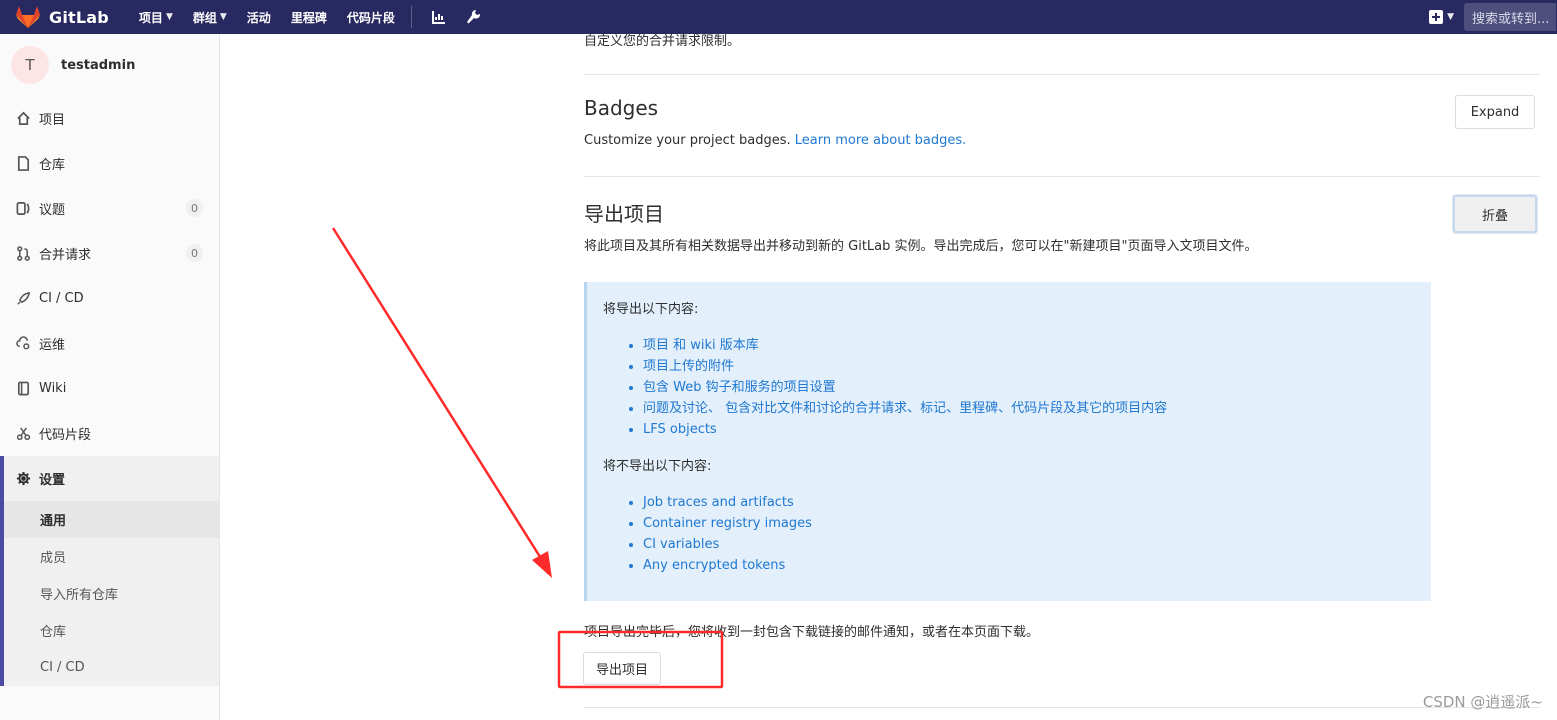 The height and width of the screenshot is (720, 1557). What do you see at coordinates (109, 253) in the screenshot?
I see `sidebar-item-merge-requests: 合并请求 0` at bounding box center [109, 253].